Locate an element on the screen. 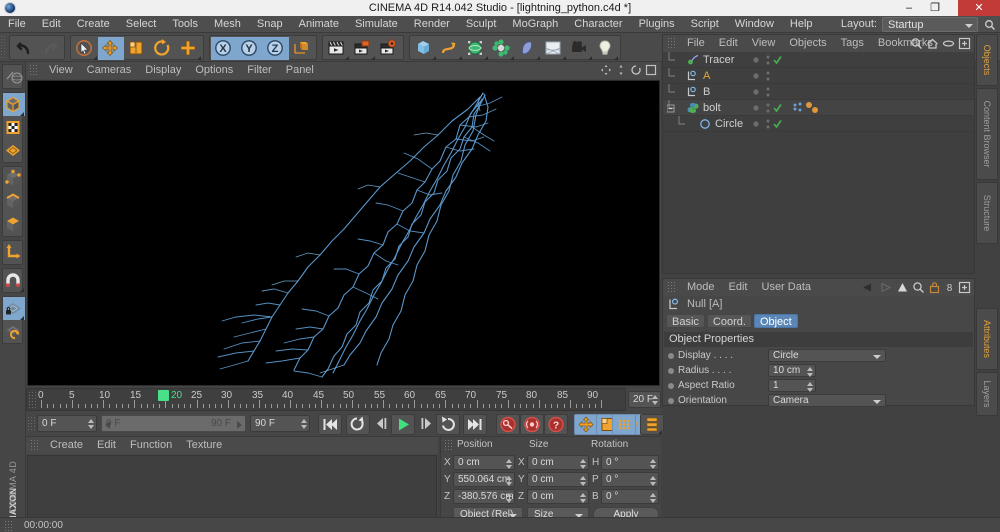  attributes-menu-edit: Edit is located at coordinates (738, 287).